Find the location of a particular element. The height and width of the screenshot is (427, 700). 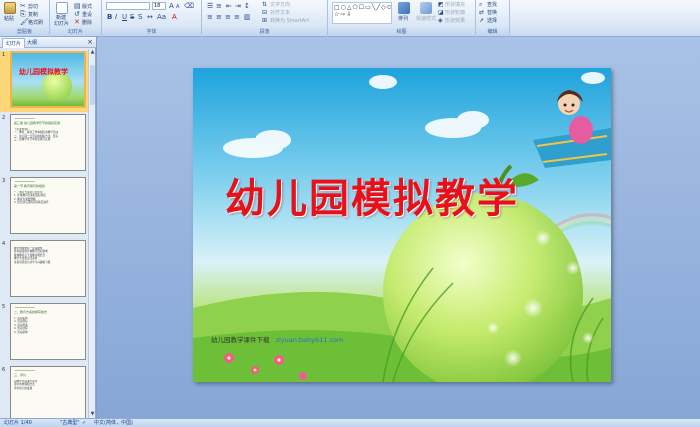

font-name-select is located at coordinates (128, 6).